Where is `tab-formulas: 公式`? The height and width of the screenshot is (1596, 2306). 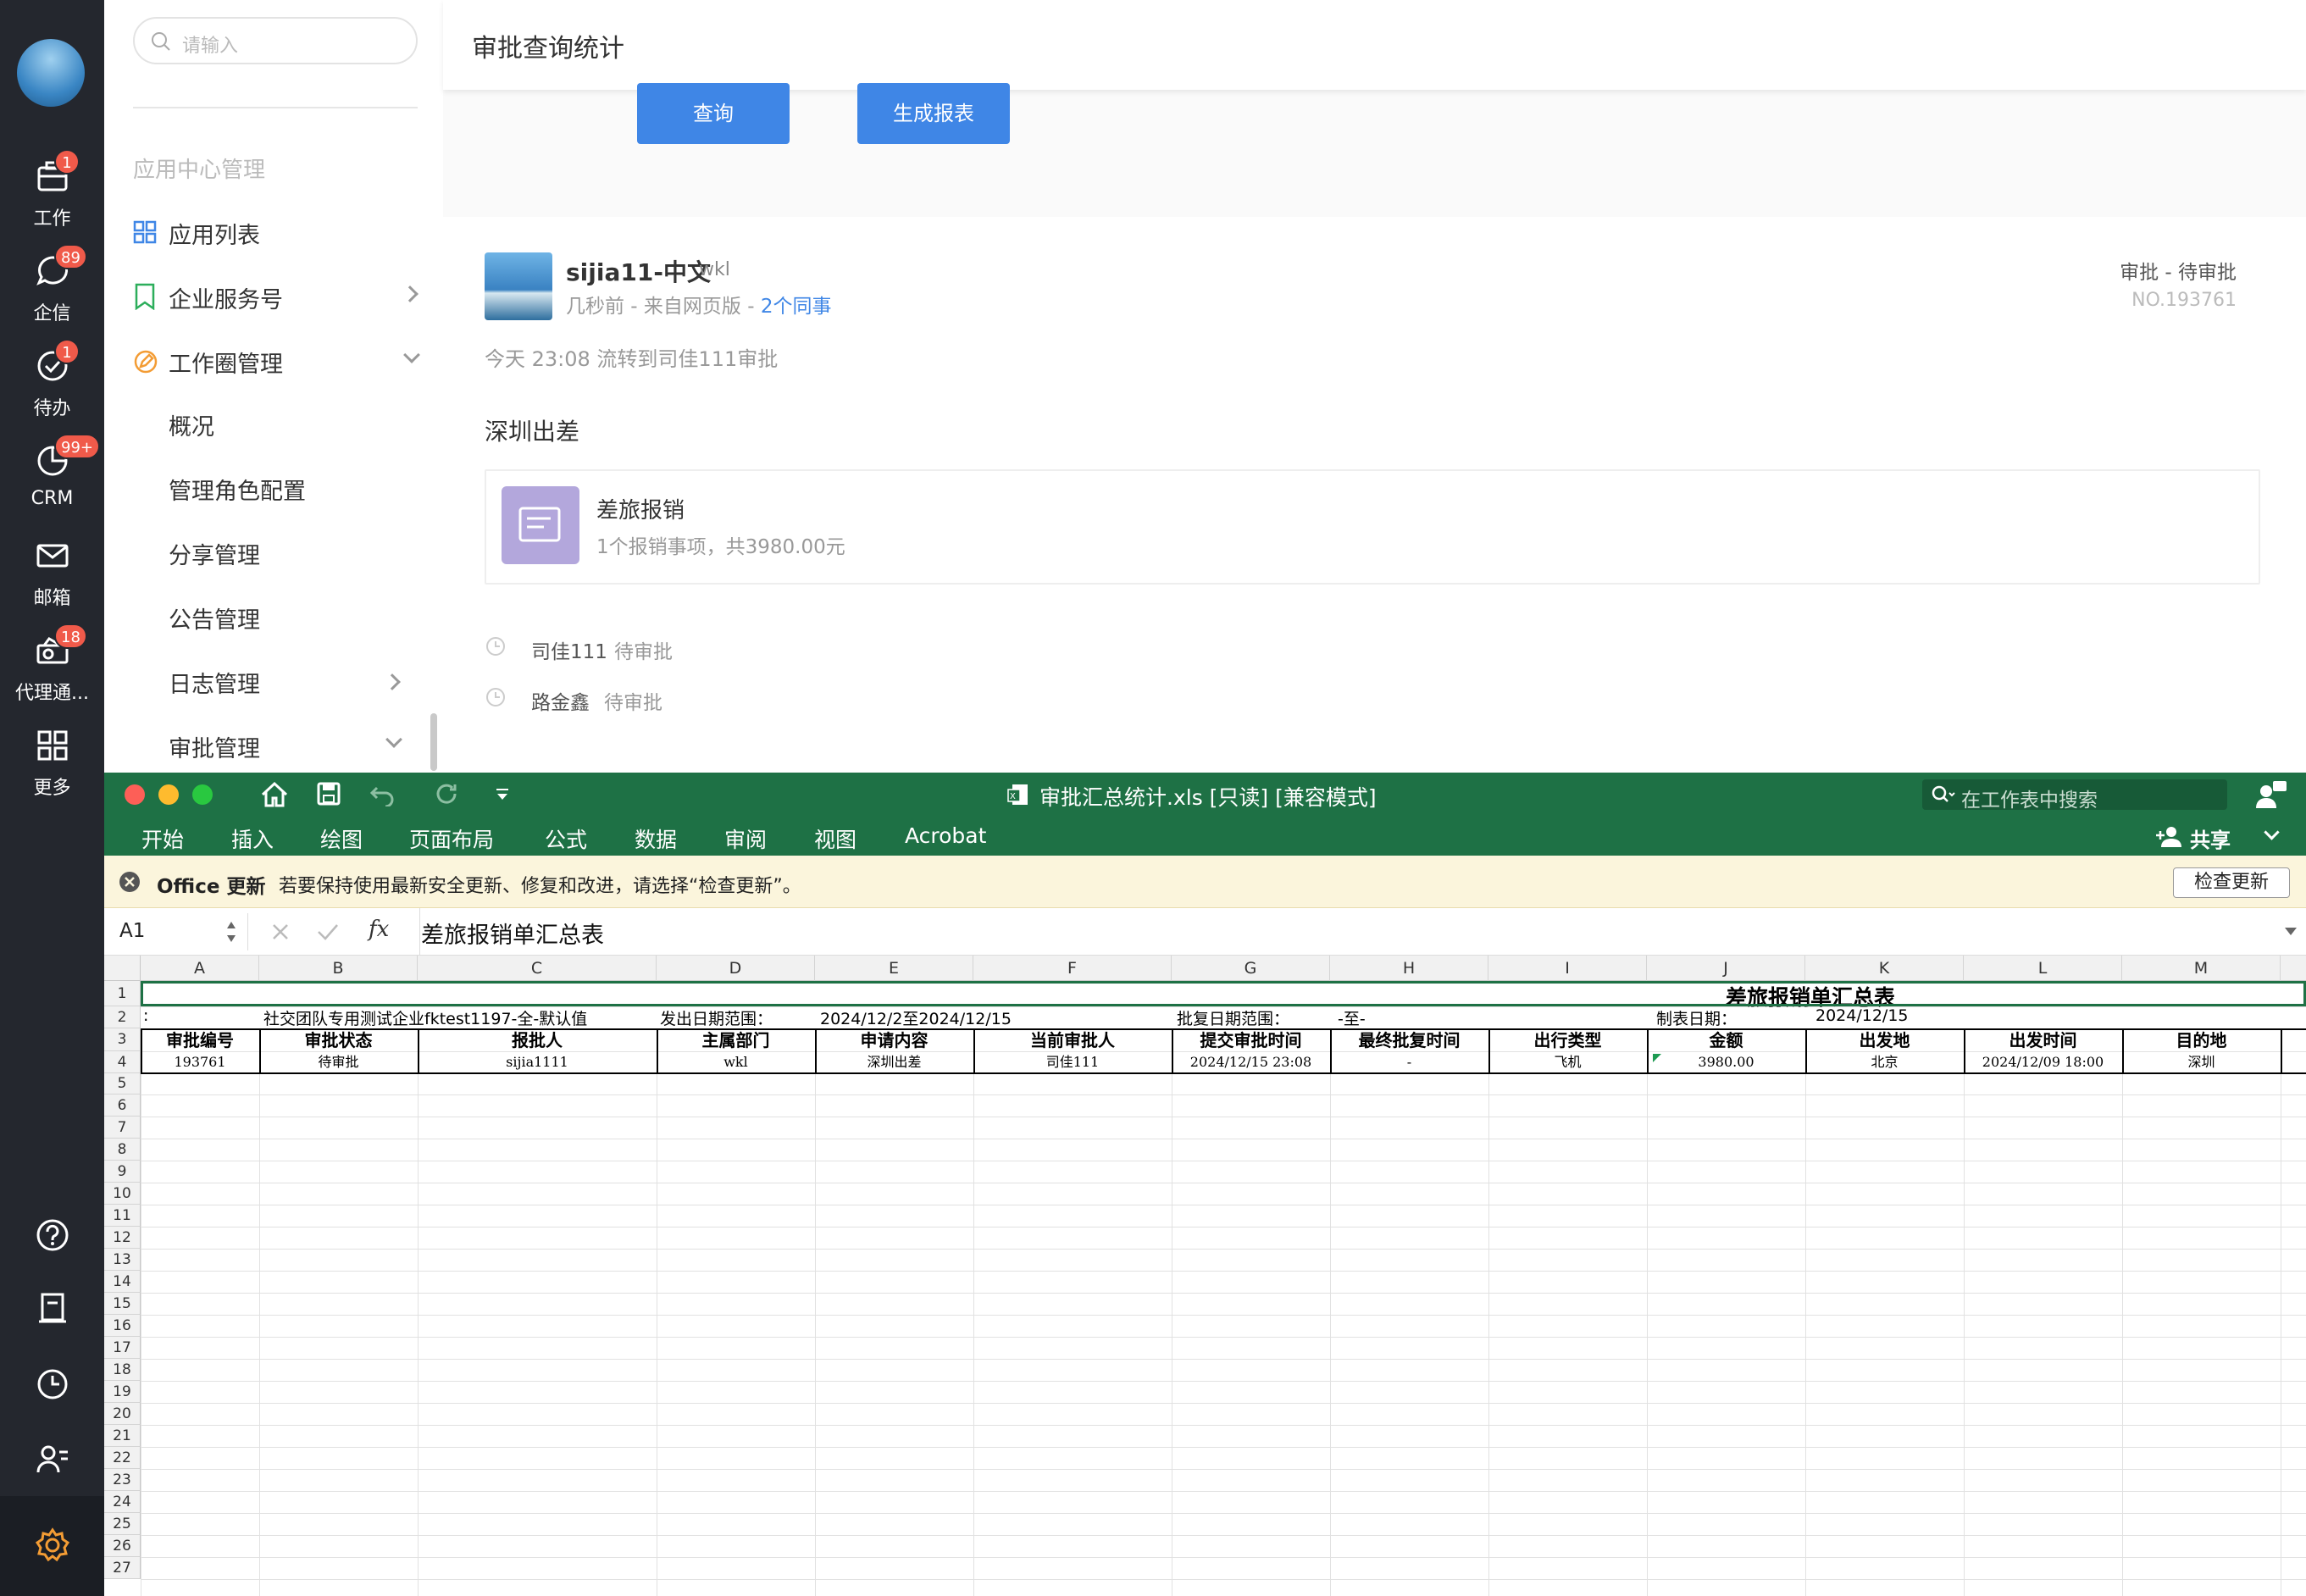 tab-formulas: 公式 is located at coordinates (566, 838).